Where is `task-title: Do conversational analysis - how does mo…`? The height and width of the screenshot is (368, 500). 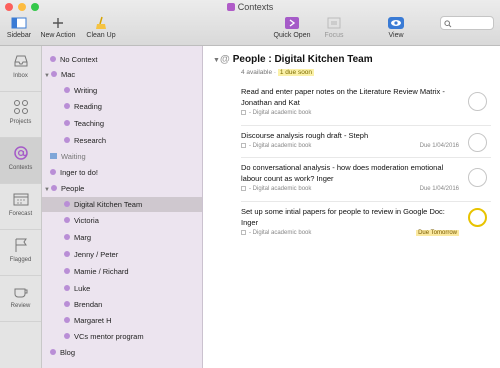
task-title: Do conversational analysis - how does mo… is located at coordinates (348, 173).